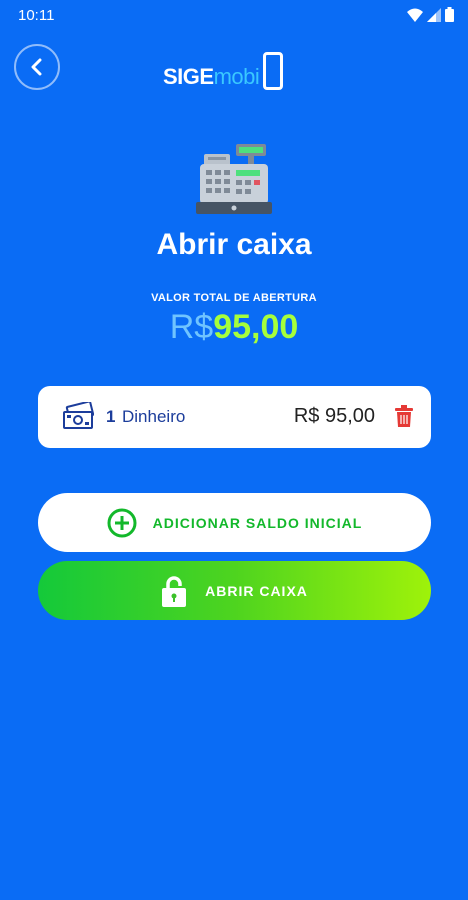 This screenshot has width=468, height=900. I want to click on phone-icon, so click(273, 71).